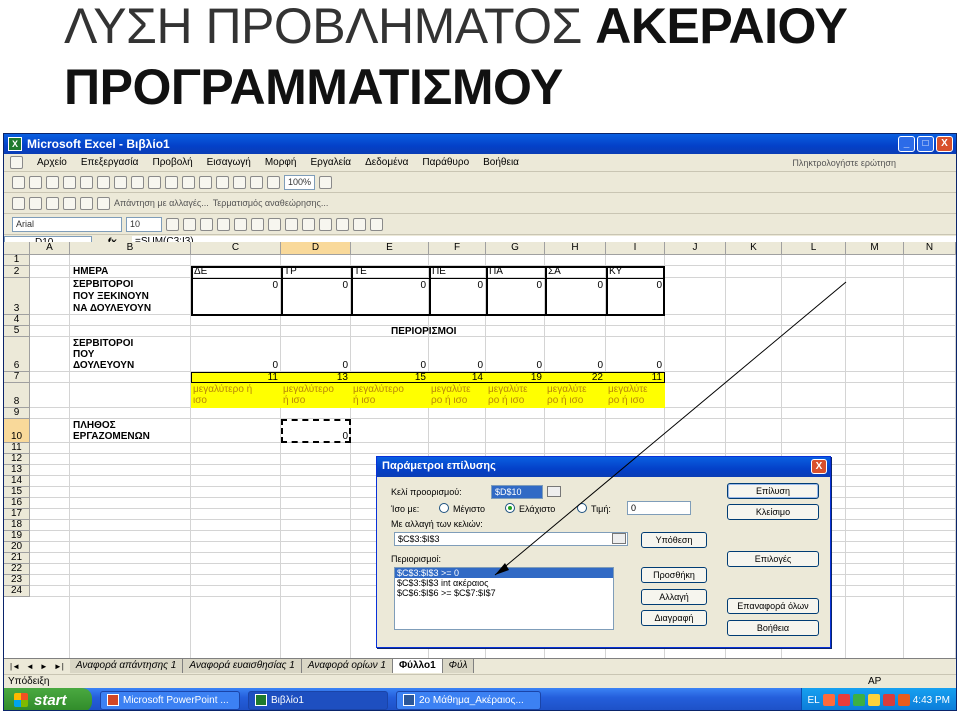 Image resolution: width=960 pixels, height=711 pixels. Describe the element at coordinates (103, 284) in the screenshot. I see `cell-b3: ΣΕΡΒΙΤΟΡΟΙ` at that location.